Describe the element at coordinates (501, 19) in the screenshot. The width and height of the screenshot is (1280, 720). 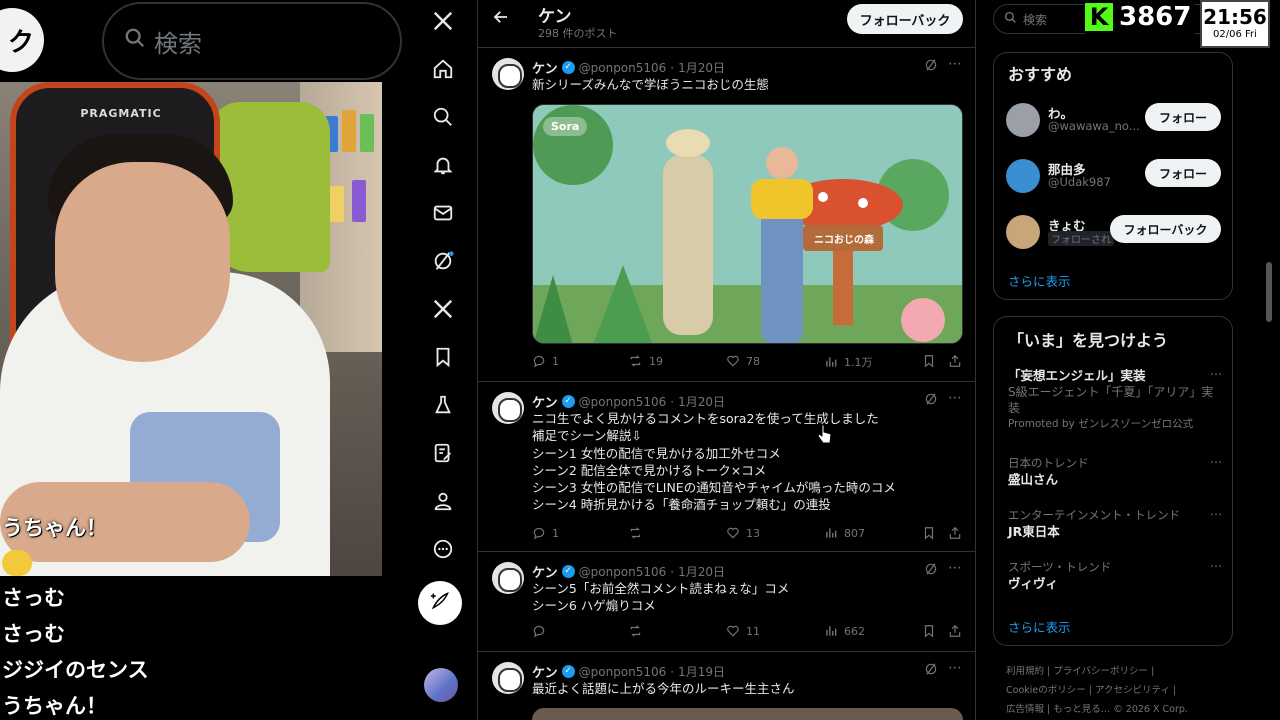
I see `back-arrow-icon` at that location.